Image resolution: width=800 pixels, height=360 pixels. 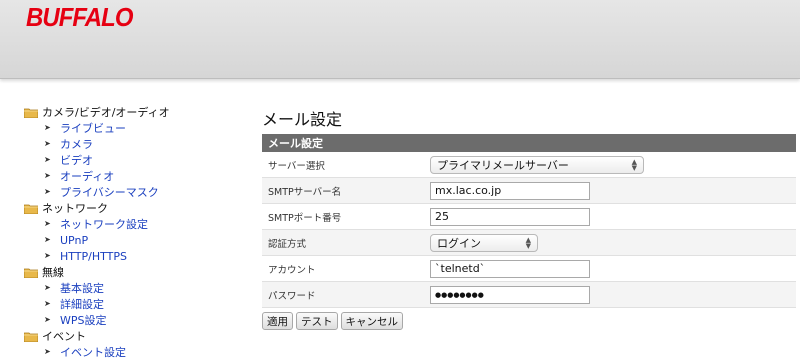 What do you see at coordinates (343, 165) in the screenshot?
I see `field-label: サーバー選択` at bounding box center [343, 165].